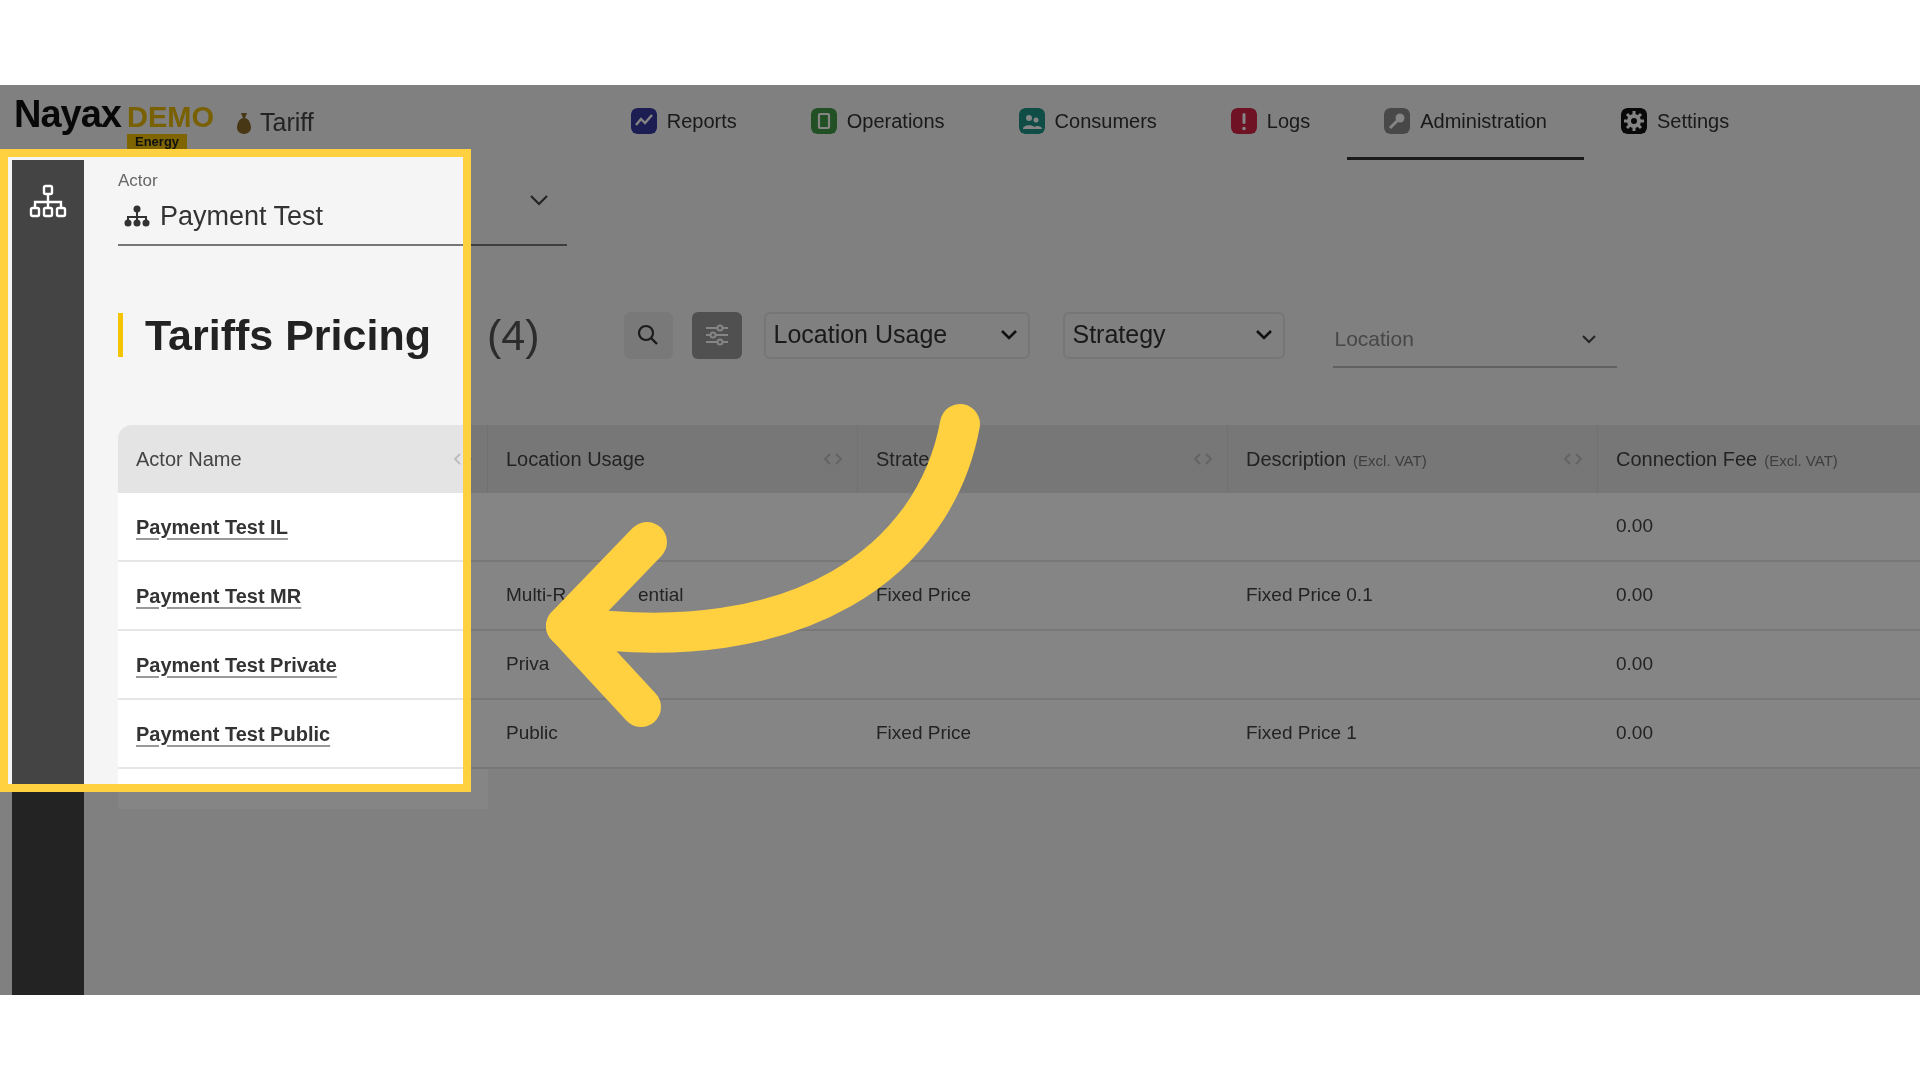 The height and width of the screenshot is (1080, 1920). Describe the element at coordinates (1474, 340) in the screenshot. I see `location-field: Location` at that location.